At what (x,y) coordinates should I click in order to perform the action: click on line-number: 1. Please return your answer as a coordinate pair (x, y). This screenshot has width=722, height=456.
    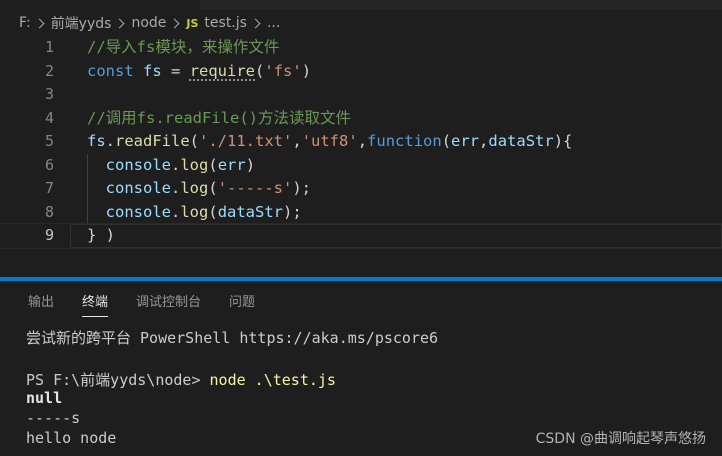
    Looking at the image, I should click on (49, 47).